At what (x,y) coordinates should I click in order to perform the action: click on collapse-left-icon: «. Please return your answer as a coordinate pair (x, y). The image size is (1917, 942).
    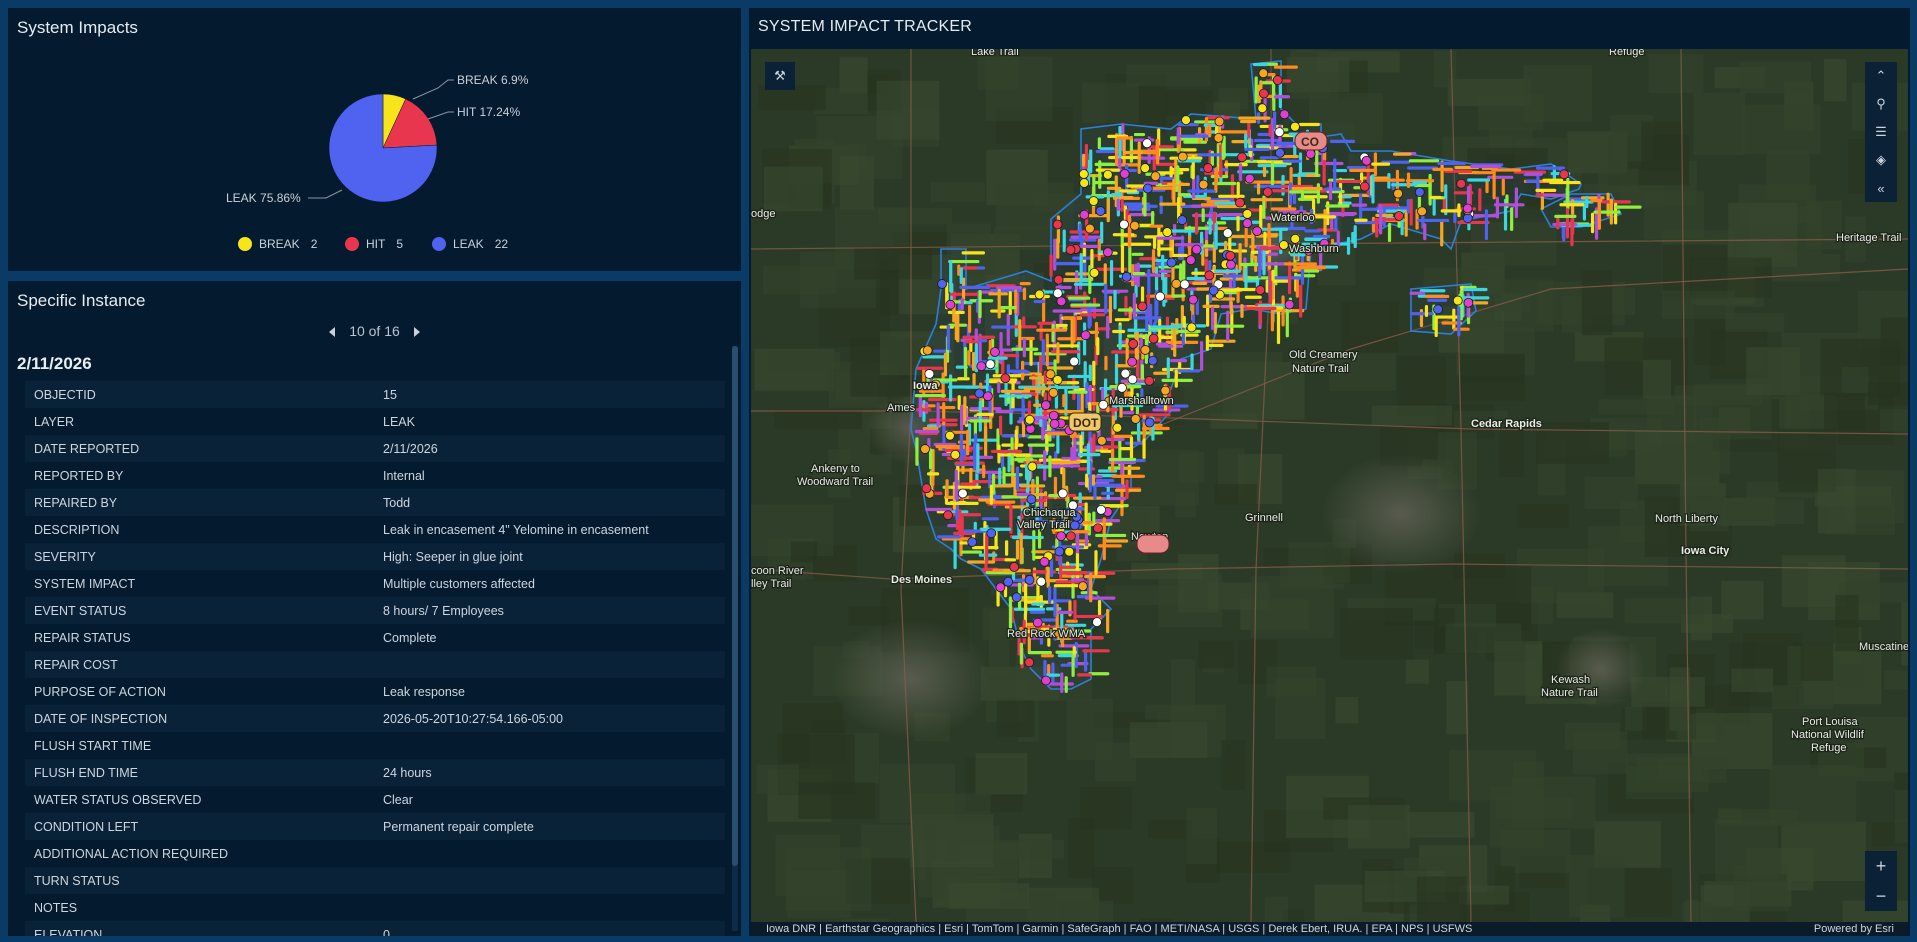
    Looking at the image, I should click on (1881, 188).